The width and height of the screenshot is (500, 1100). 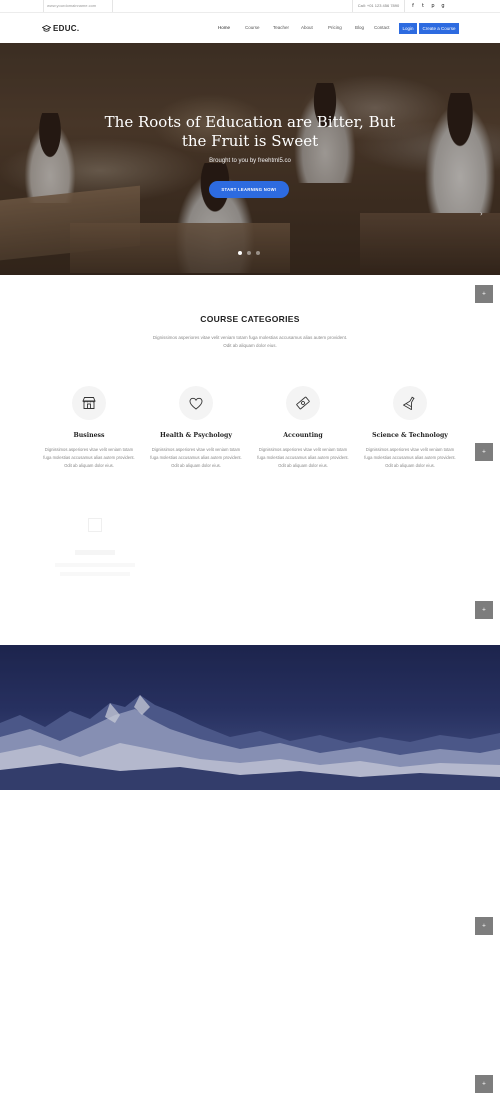 What do you see at coordinates (423, 6) in the screenshot?
I see `twitter-icon: t` at bounding box center [423, 6].